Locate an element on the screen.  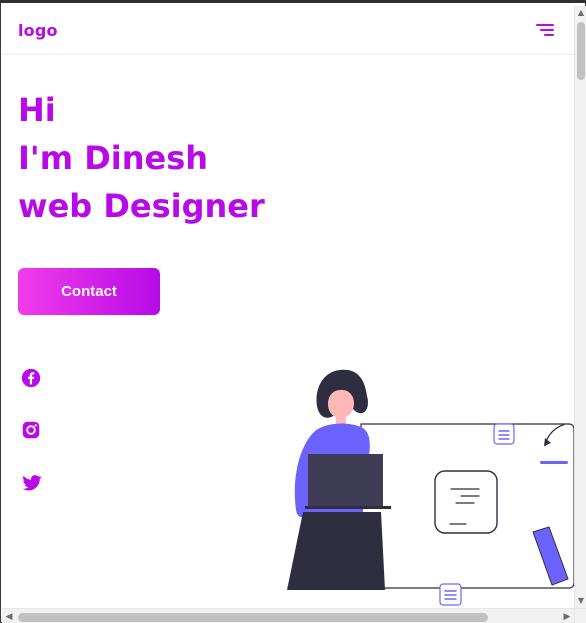
horizontal-scrollbar: ◀ ▶ is located at coordinates (288, 615).